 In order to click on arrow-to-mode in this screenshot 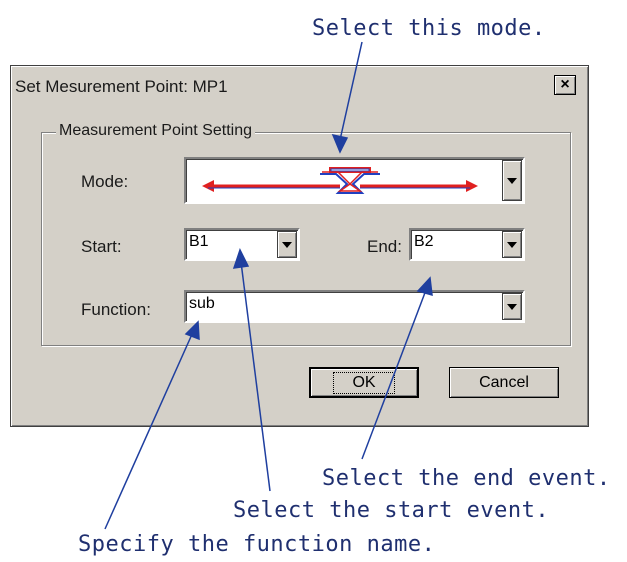, I will do `click(351, 91)`.